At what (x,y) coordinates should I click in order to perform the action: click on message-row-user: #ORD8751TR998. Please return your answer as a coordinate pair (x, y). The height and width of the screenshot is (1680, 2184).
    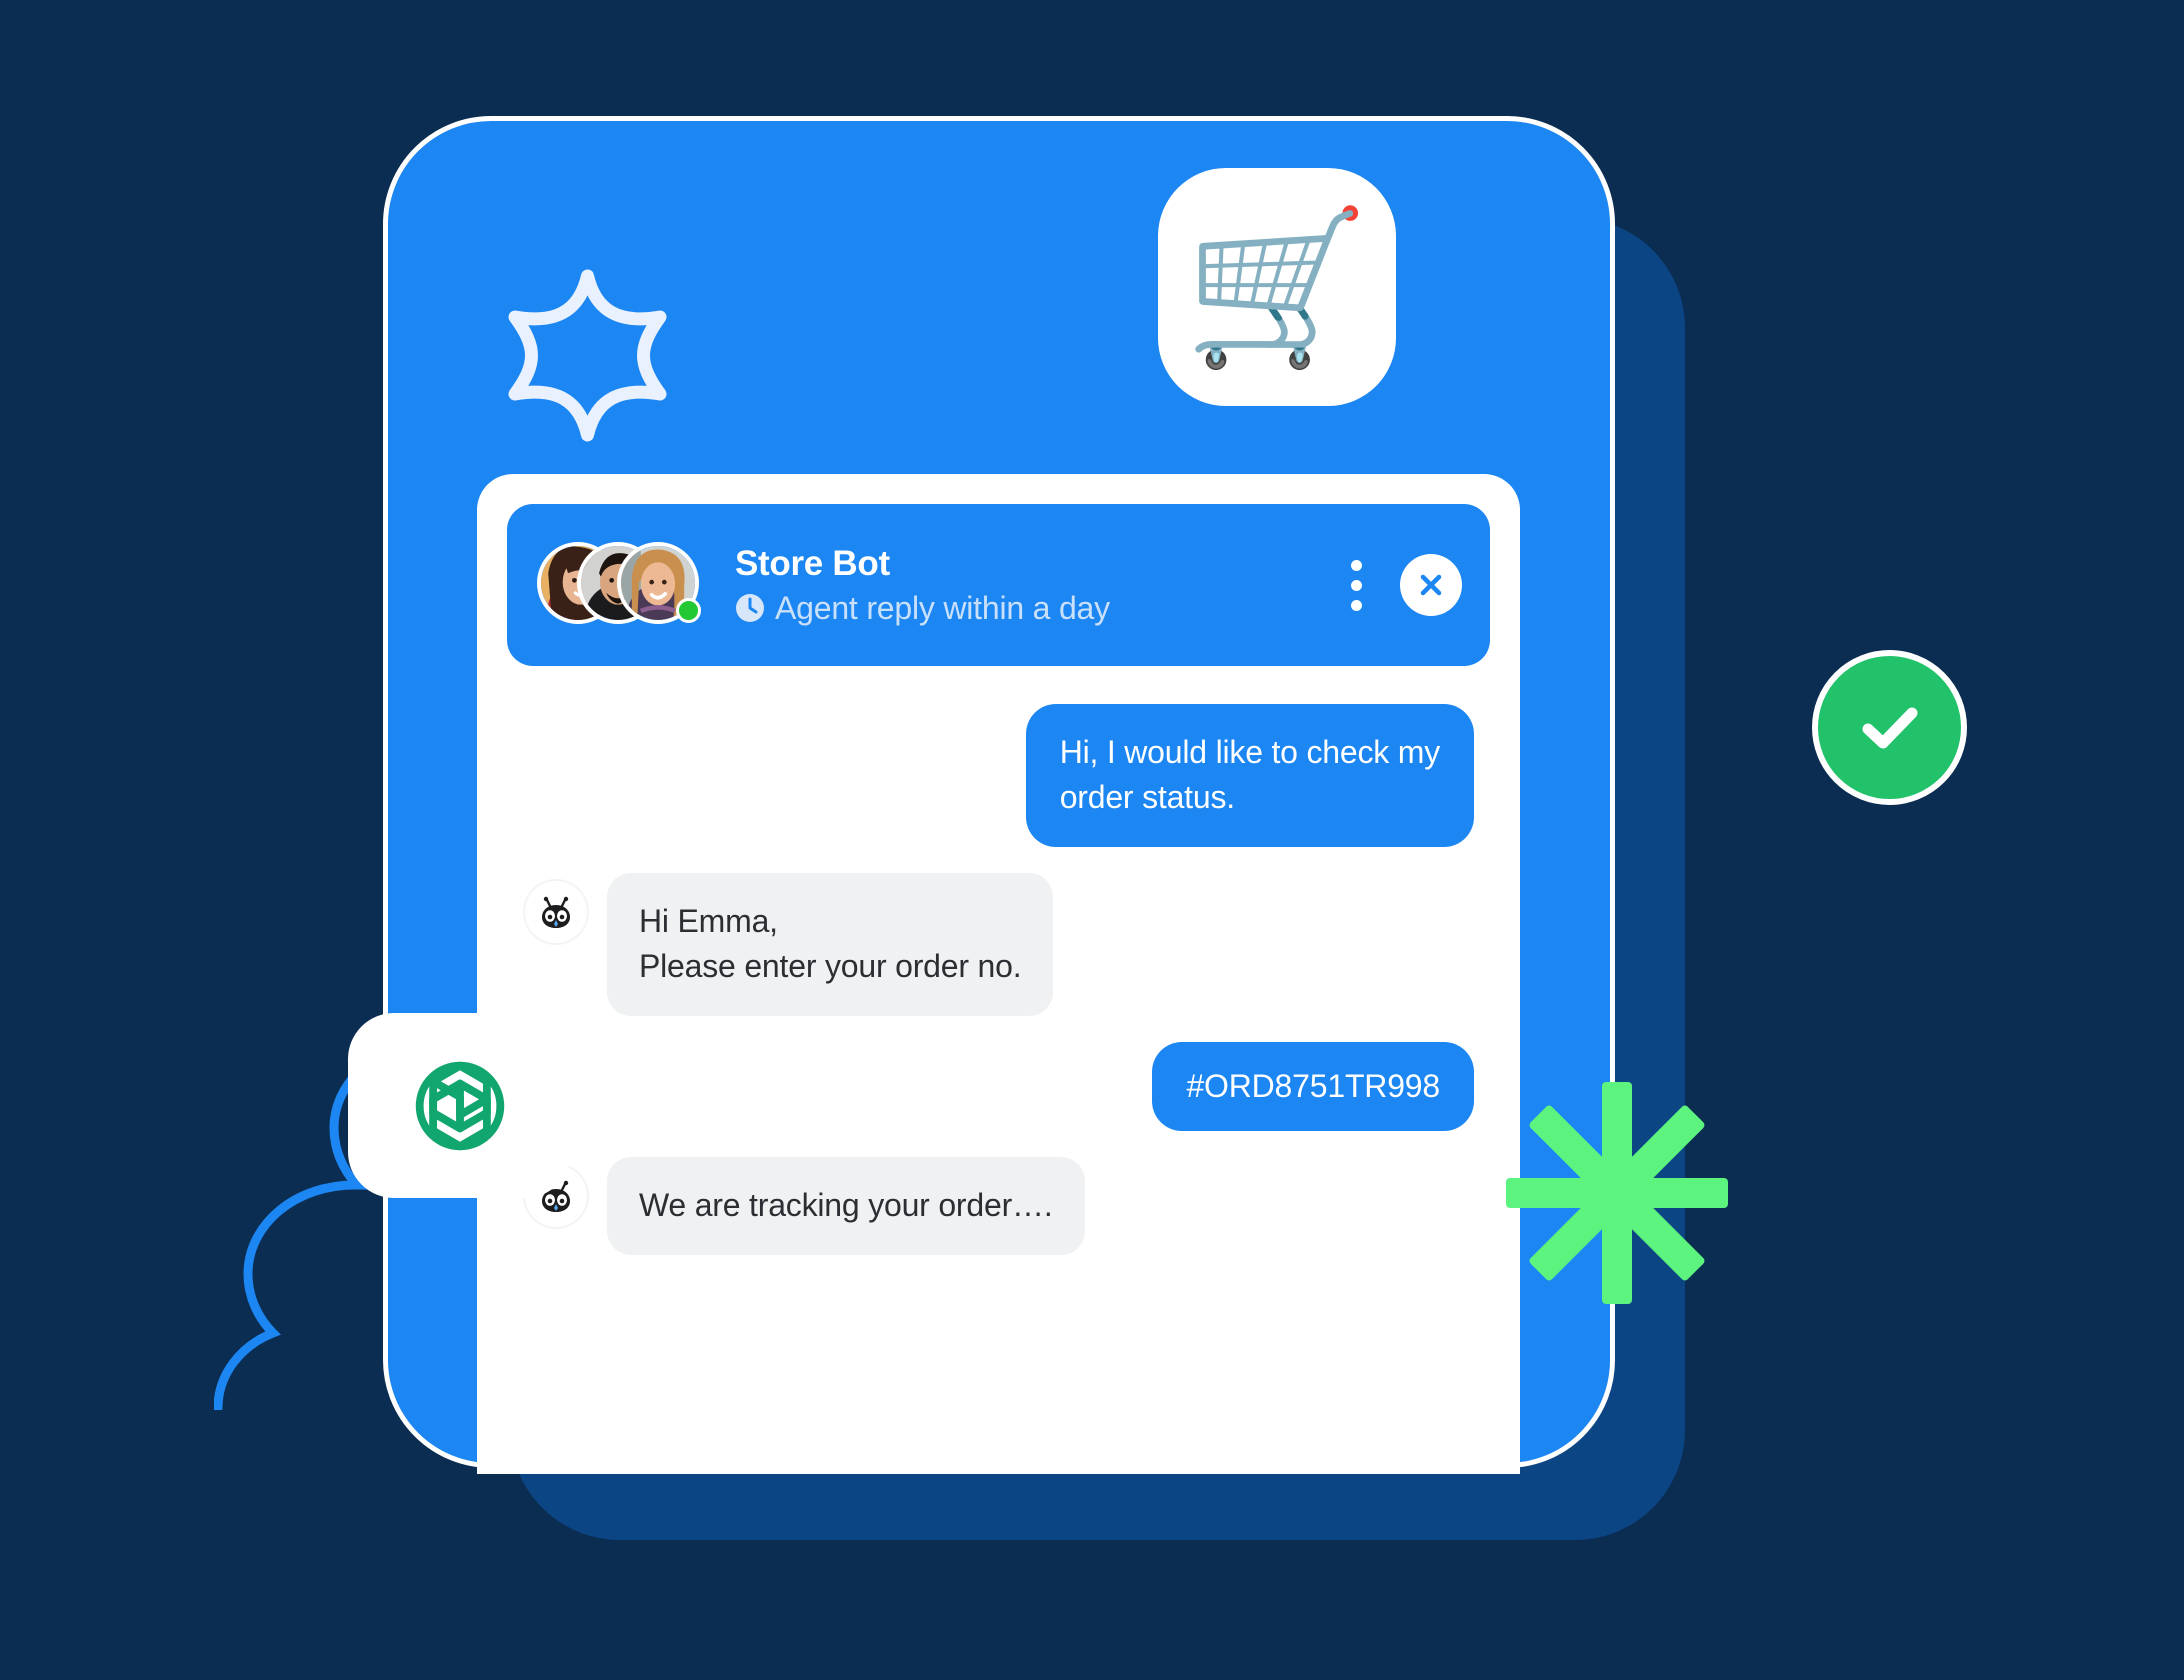
    Looking at the image, I should click on (998, 1086).